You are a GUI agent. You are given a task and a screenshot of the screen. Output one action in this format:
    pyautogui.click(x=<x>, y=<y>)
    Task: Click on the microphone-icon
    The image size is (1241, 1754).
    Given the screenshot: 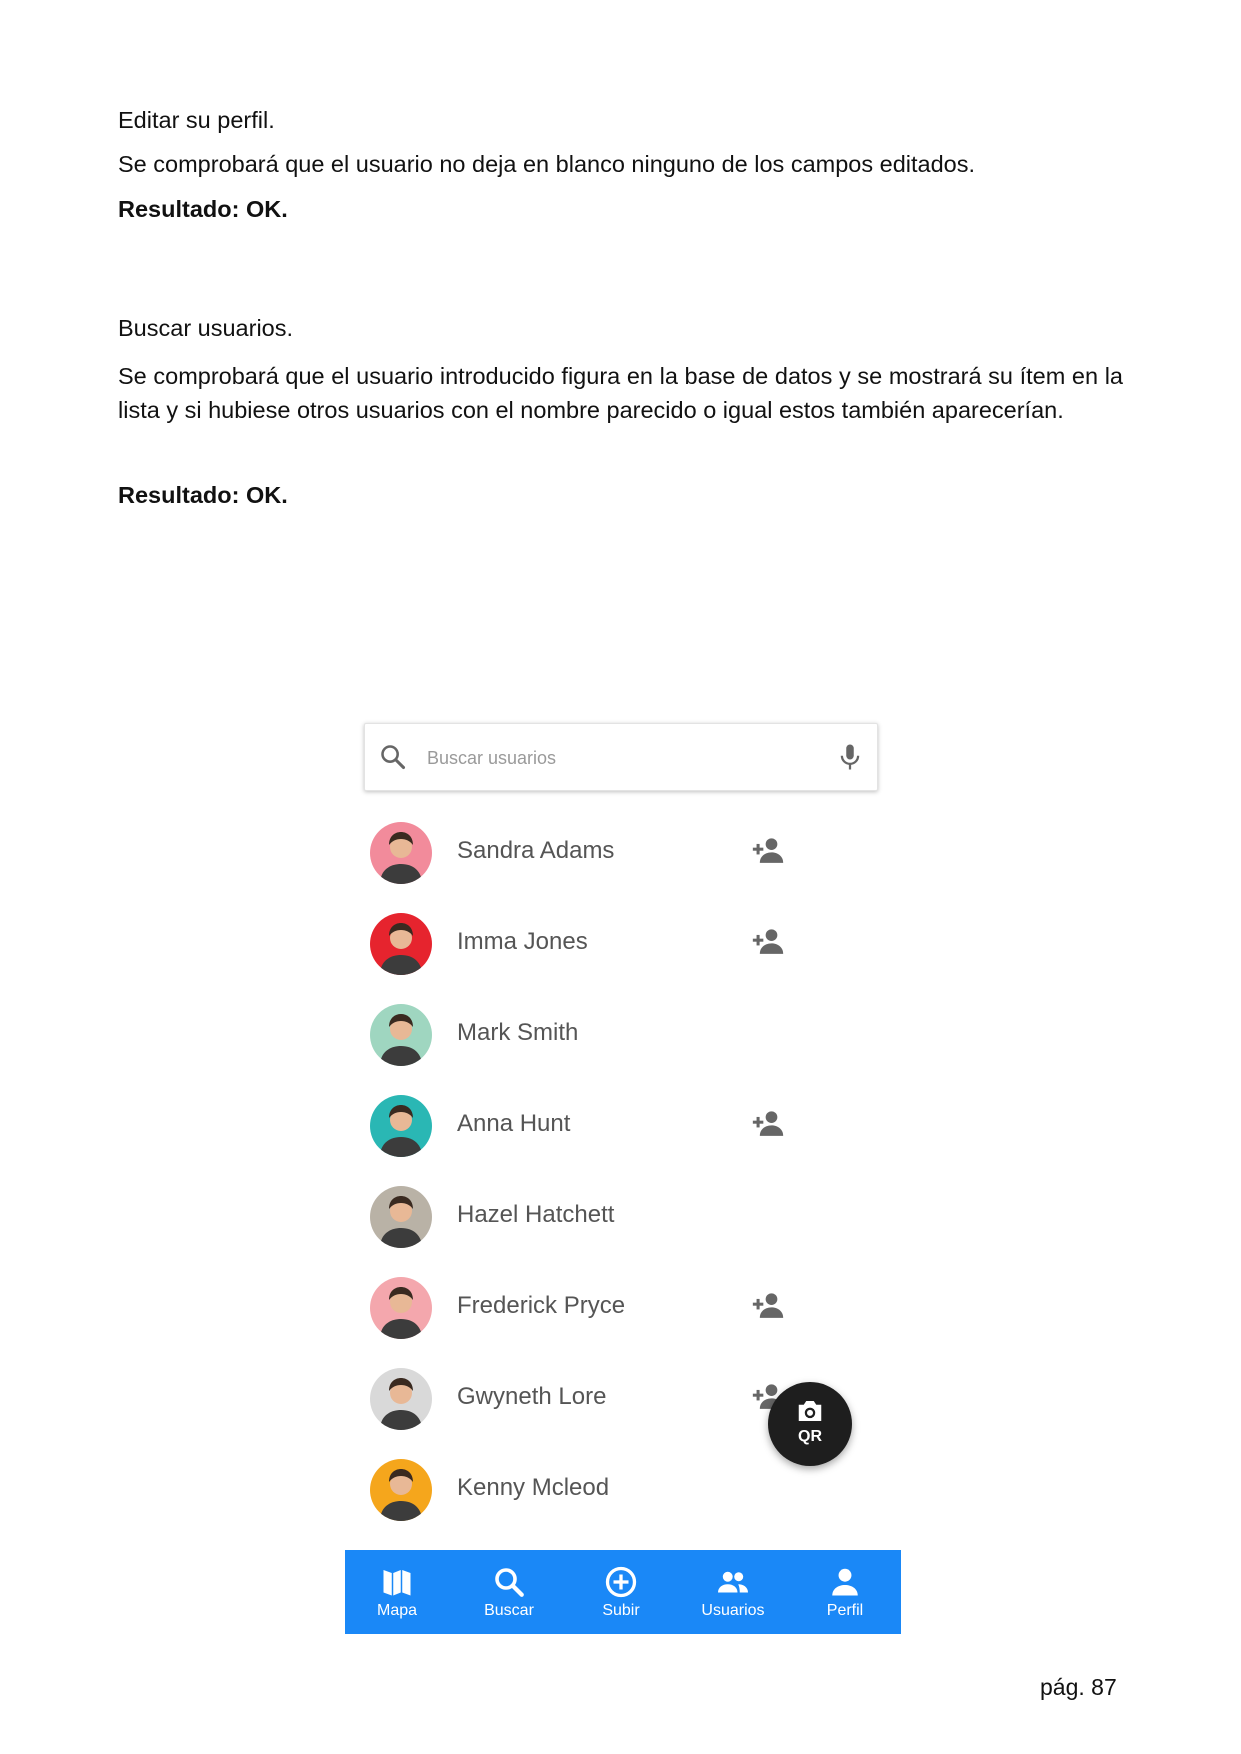 What is the action you would take?
    pyautogui.click(x=850, y=757)
    